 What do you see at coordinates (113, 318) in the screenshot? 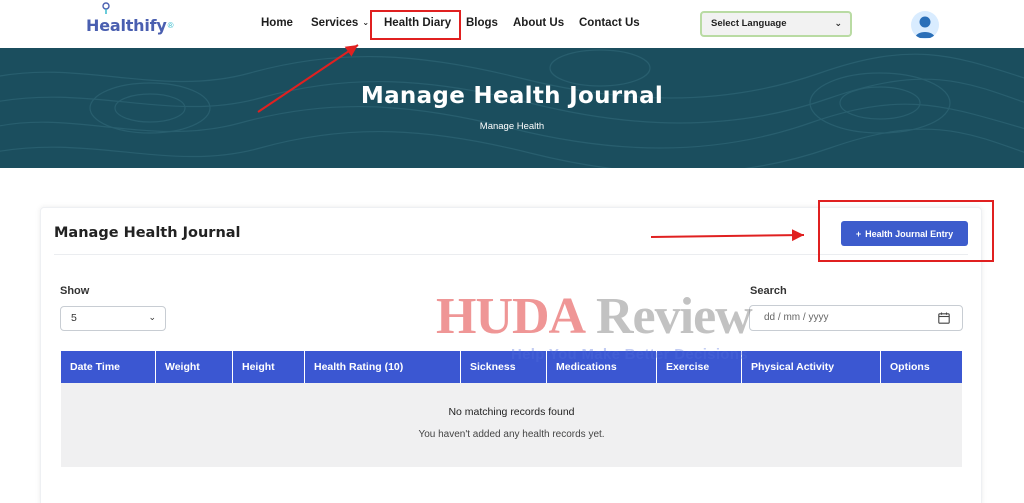
I see `entries-per-page-select: 5 ⌄` at bounding box center [113, 318].